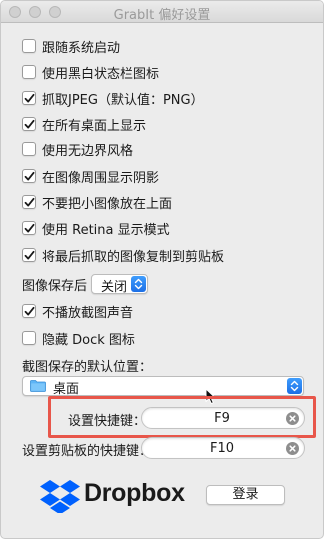 The height and width of the screenshot is (539, 324). I want to click on option-small-on-top: 不要把小图像放在上面, so click(97, 202).